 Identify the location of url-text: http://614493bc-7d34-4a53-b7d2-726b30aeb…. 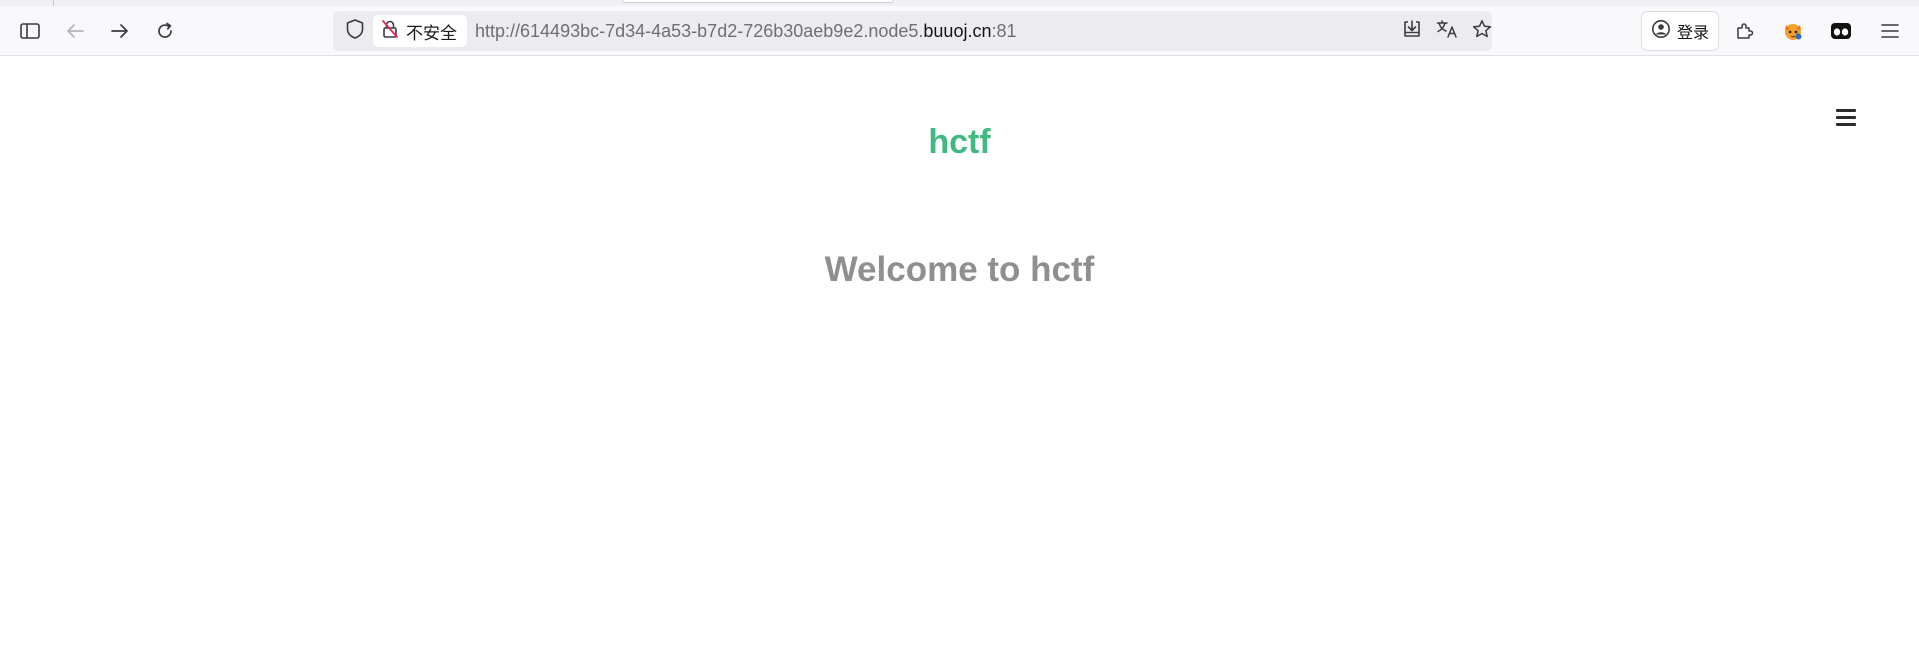
(746, 31).